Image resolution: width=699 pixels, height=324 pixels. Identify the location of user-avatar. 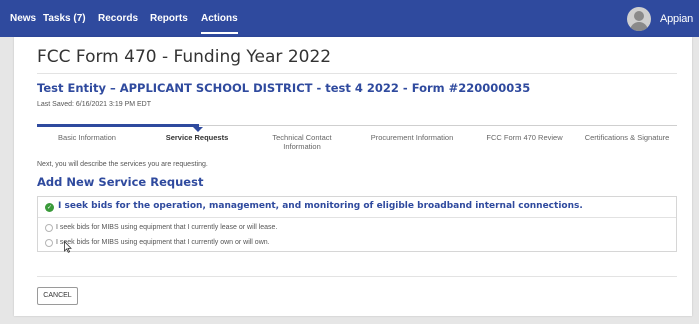
(639, 19).